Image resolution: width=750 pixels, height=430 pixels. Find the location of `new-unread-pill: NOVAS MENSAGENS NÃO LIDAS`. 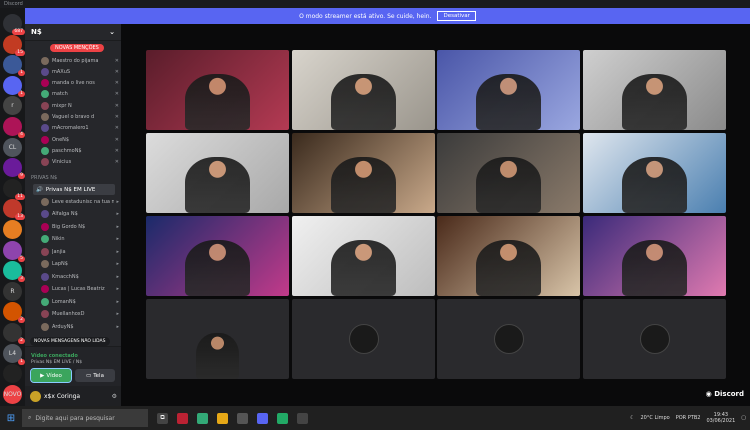

new-unread-pill: NOVAS MENSAGENS NÃO LIDAS is located at coordinates (70, 341).